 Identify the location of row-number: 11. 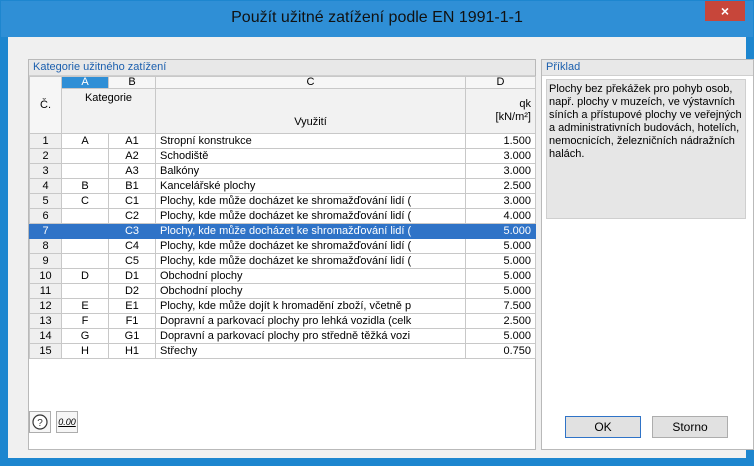
(45, 291).